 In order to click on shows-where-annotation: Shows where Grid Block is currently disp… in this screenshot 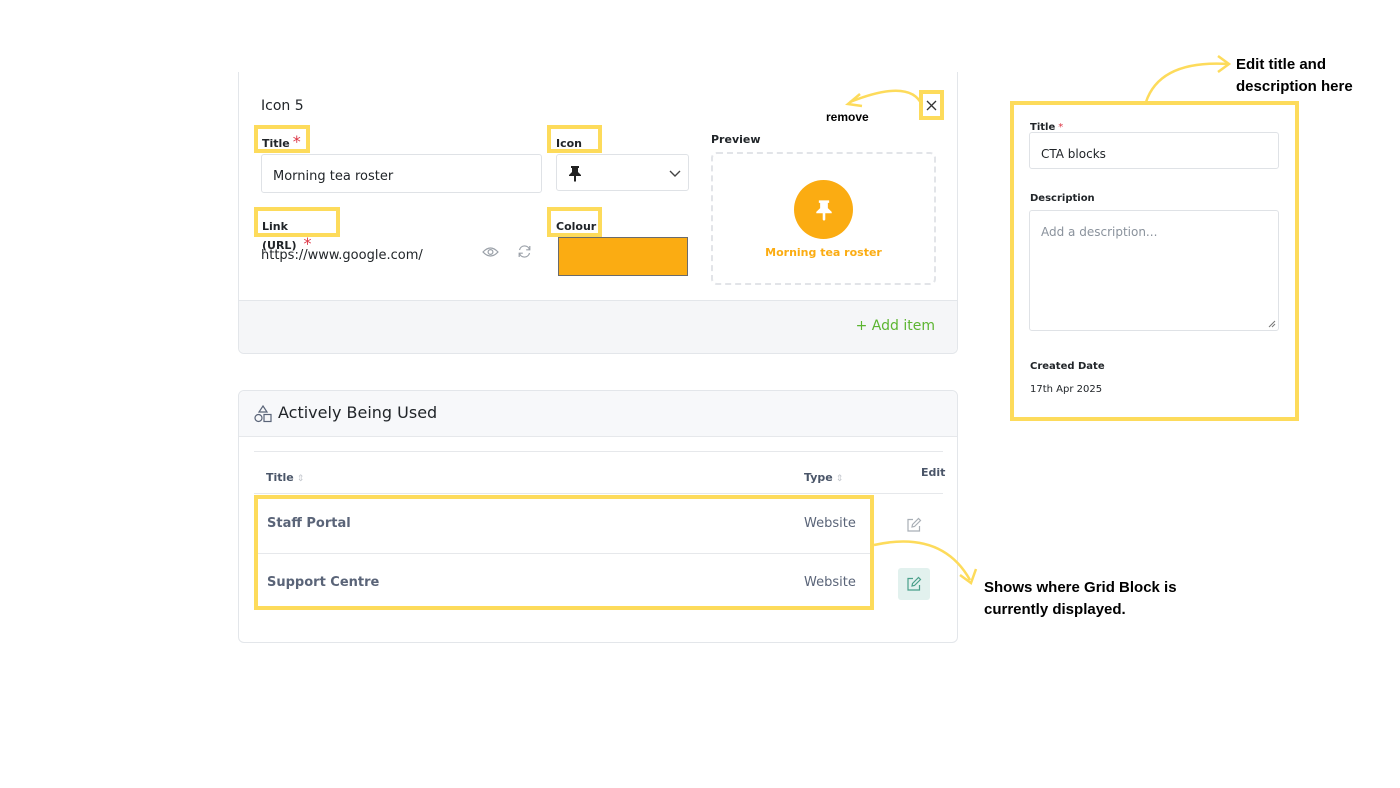, I will do `click(1080, 598)`.